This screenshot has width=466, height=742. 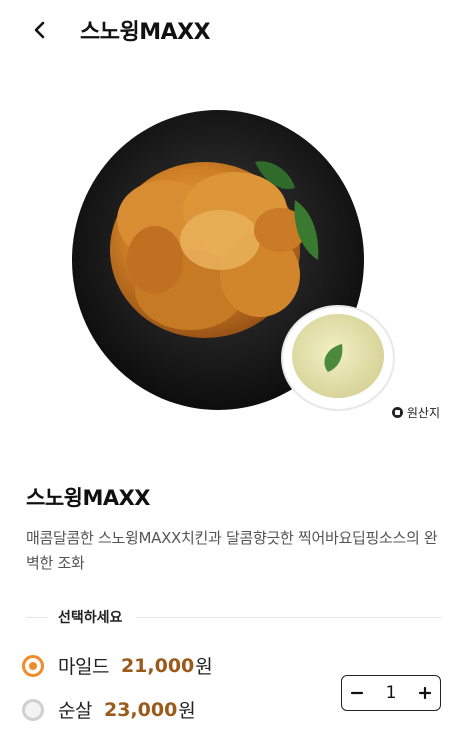 I want to click on back-button, so click(x=40, y=30).